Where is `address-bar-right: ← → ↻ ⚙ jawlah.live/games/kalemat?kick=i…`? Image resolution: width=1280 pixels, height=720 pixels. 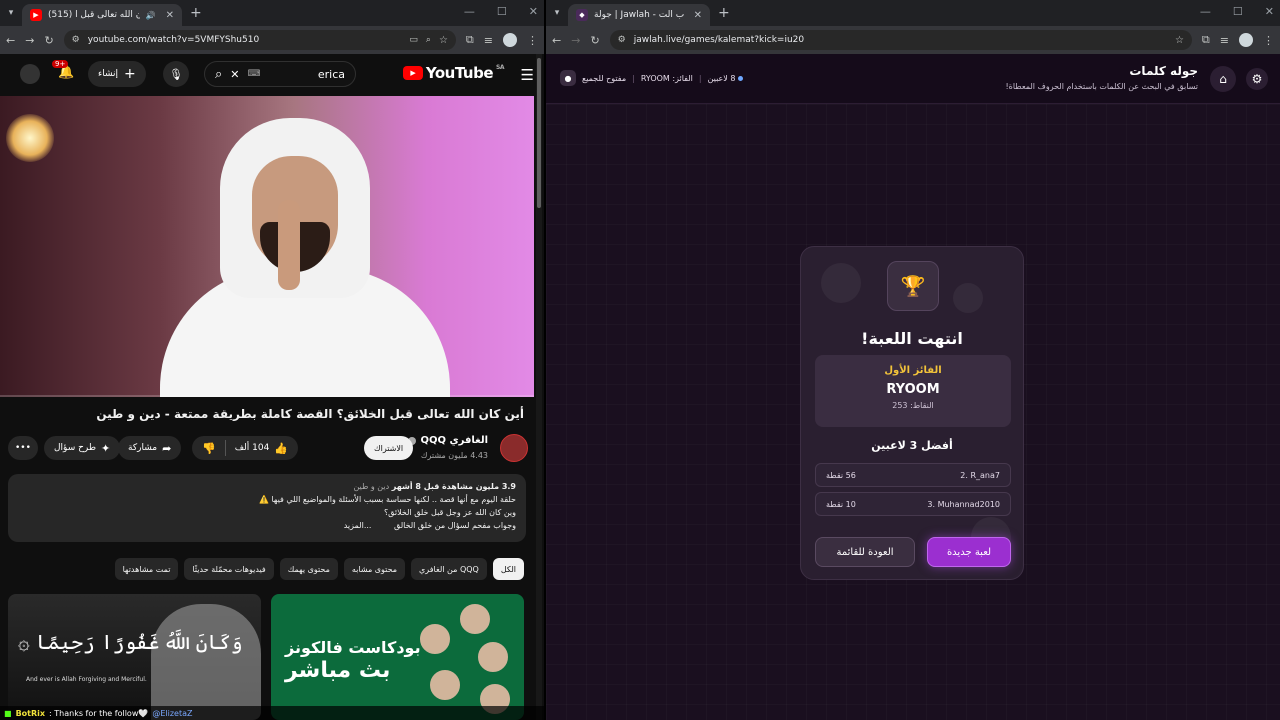 address-bar-right: ← → ↻ ⚙ jawlah.live/games/kalemat?kick=i… is located at coordinates (913, 40).